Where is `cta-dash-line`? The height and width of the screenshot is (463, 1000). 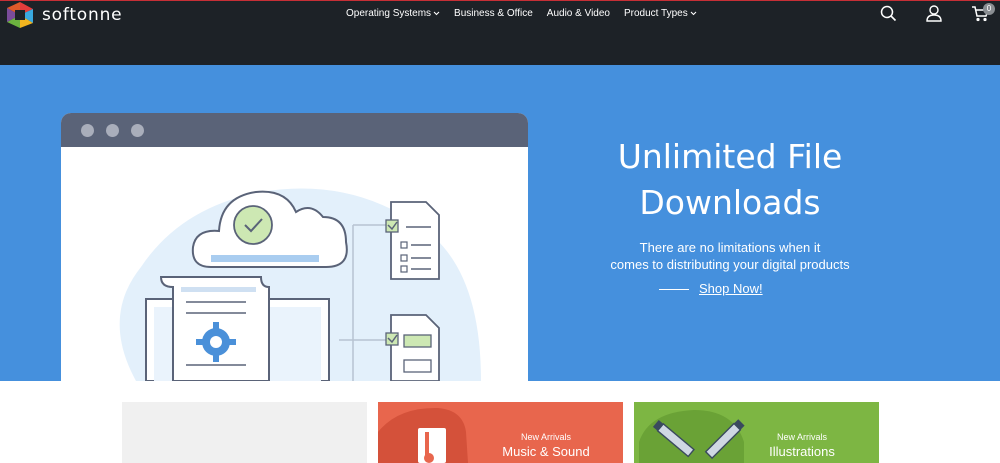 cta-dash-line is located at coordinates (674, 289).